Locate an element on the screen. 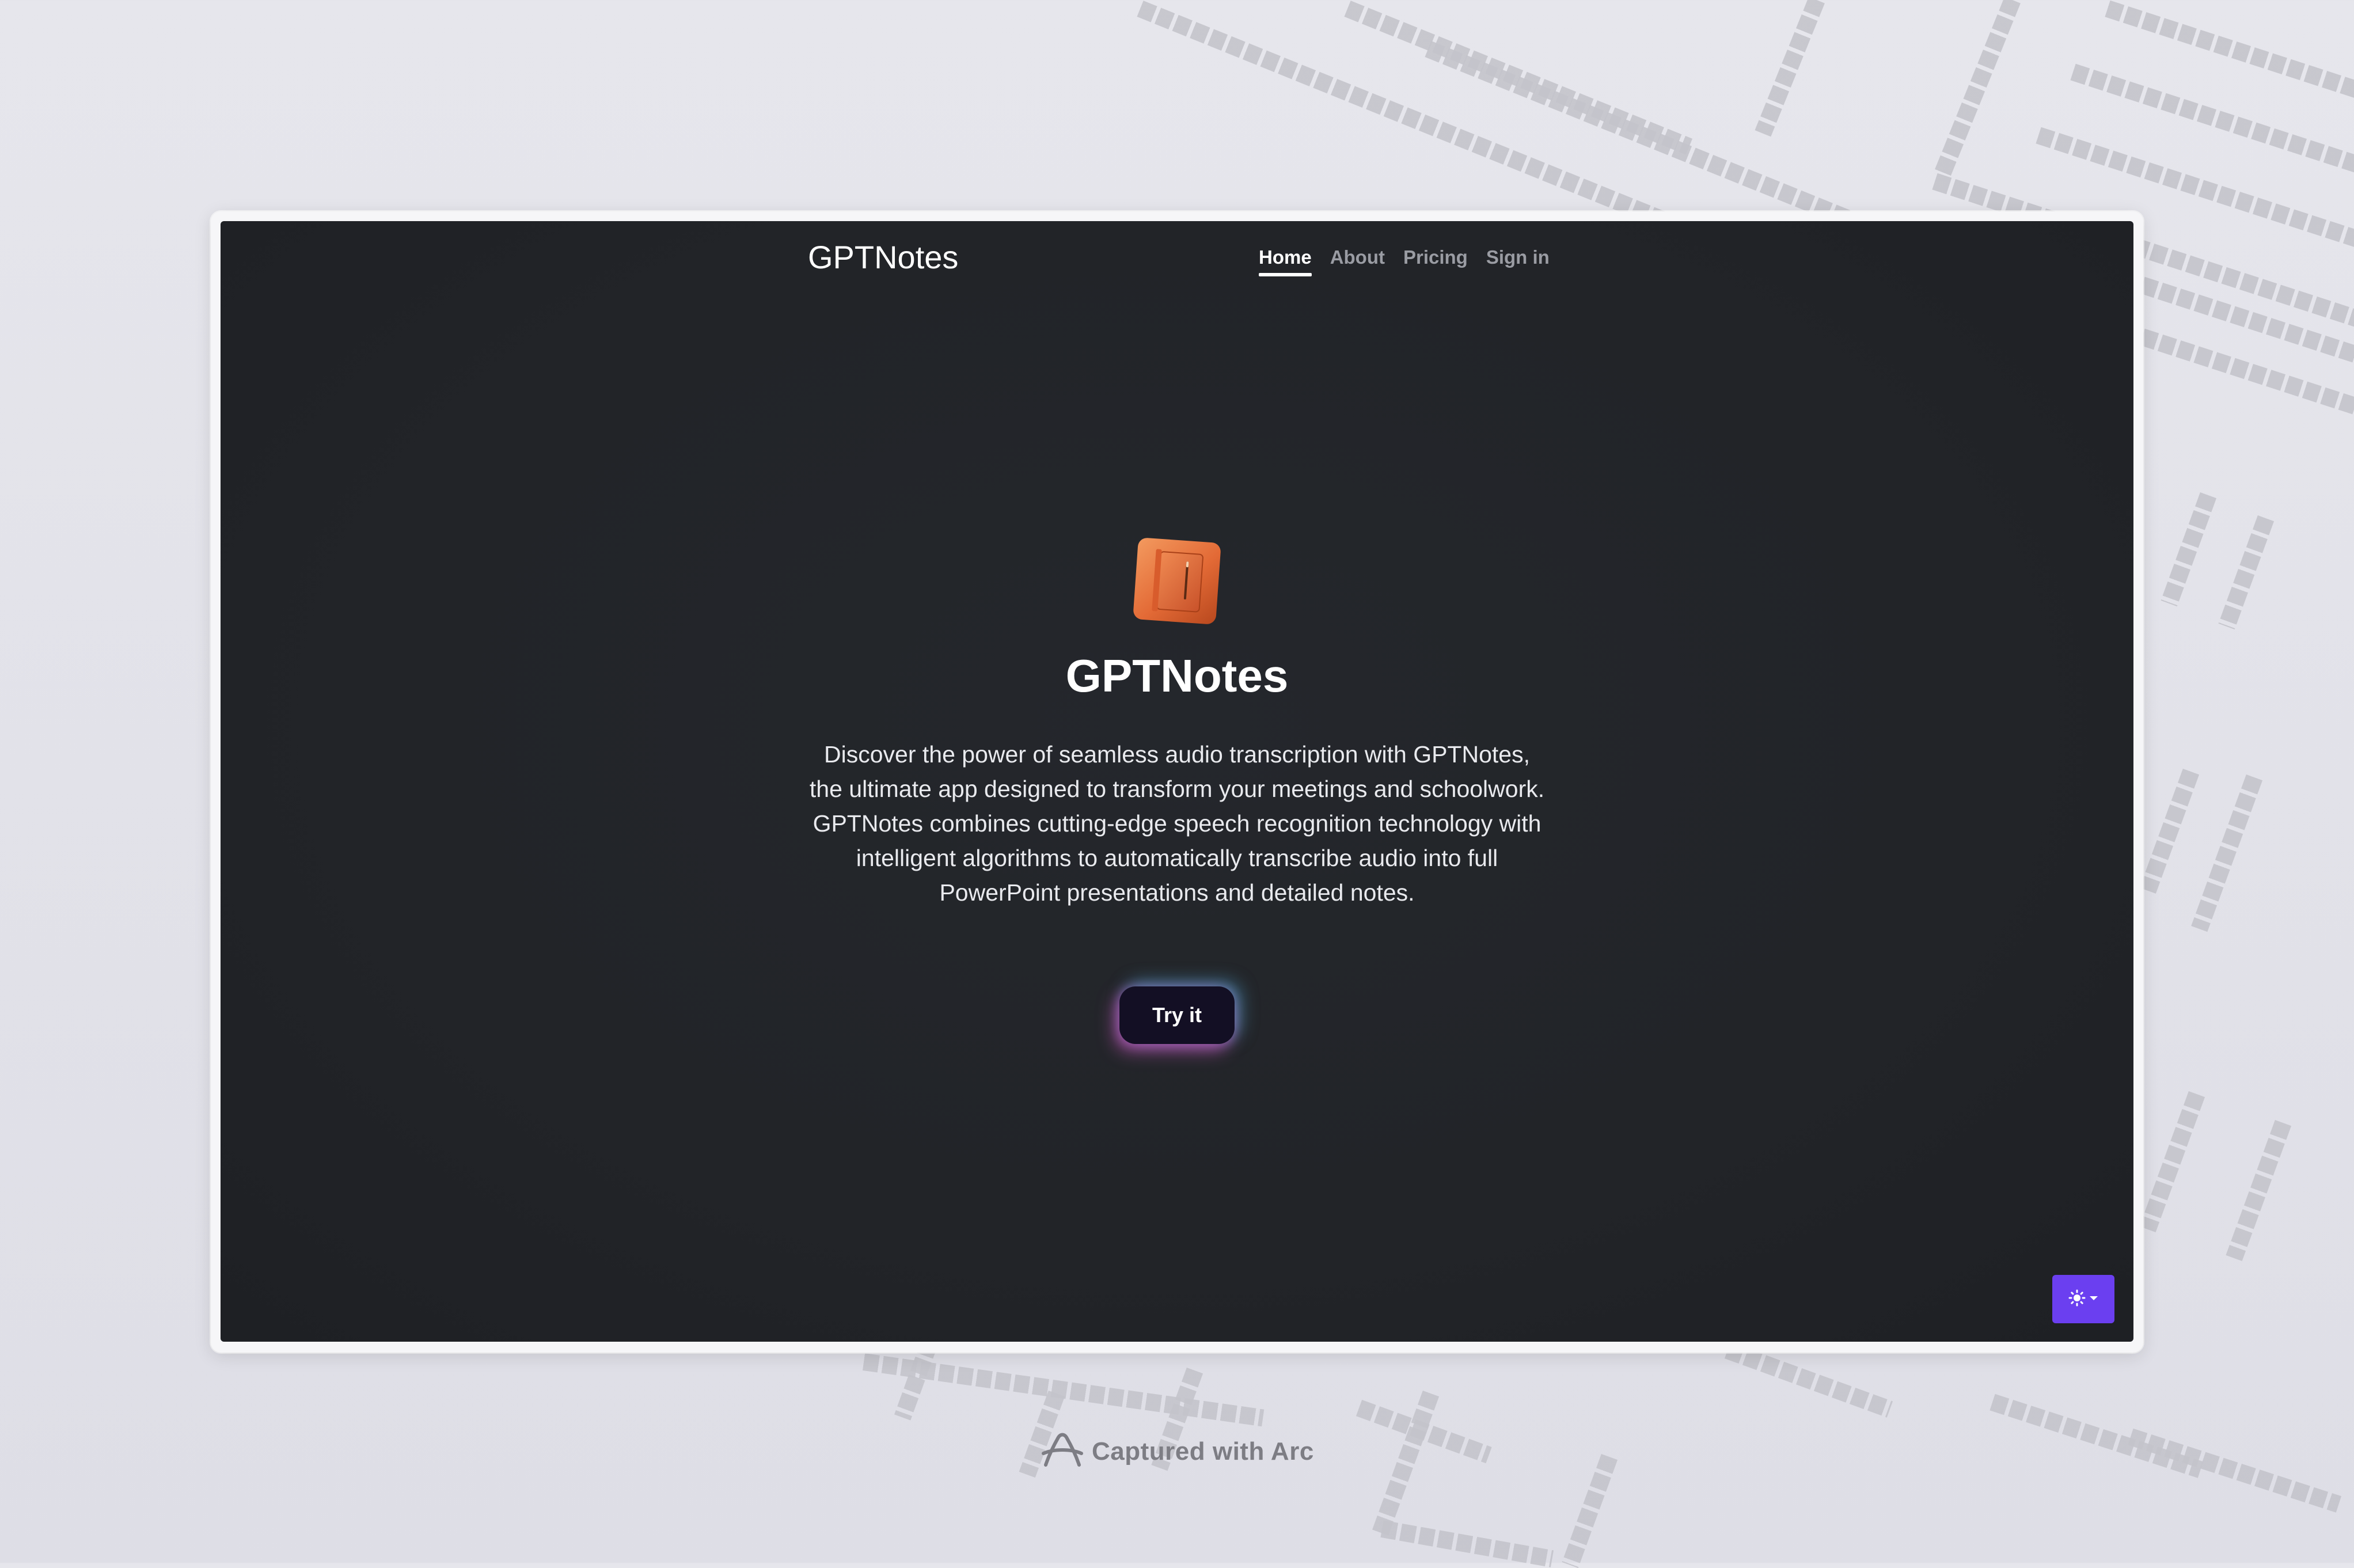  nav-menu: Home About Pricing Sign in is located at coordinates (1404, 261).